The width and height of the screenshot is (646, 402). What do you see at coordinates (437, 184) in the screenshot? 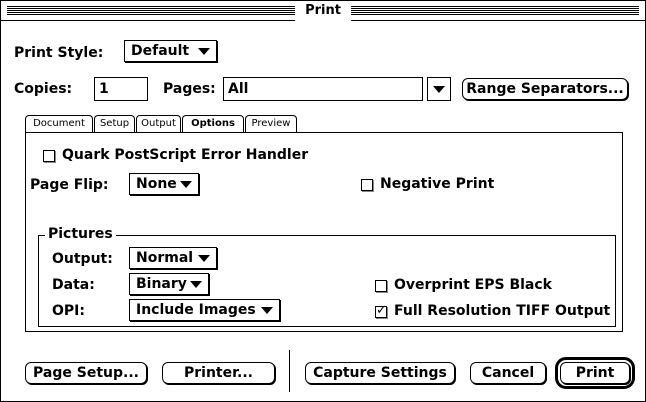
I see `negative-print-label: Negative Print` at bounding box center [437, 184].